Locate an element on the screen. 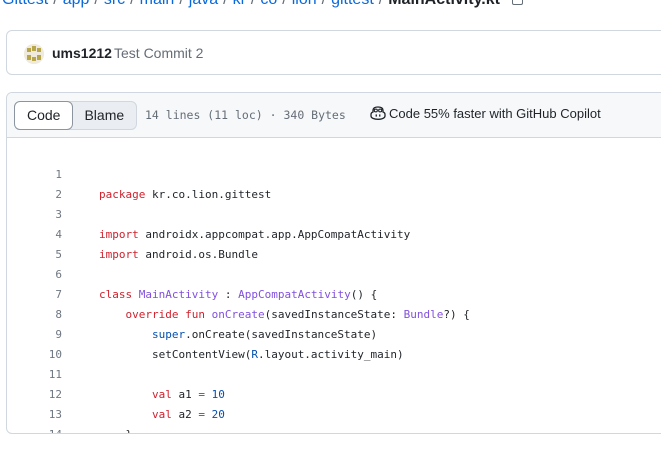  view-mode-toggle: Code Blame is located at coordinates (76, 115).